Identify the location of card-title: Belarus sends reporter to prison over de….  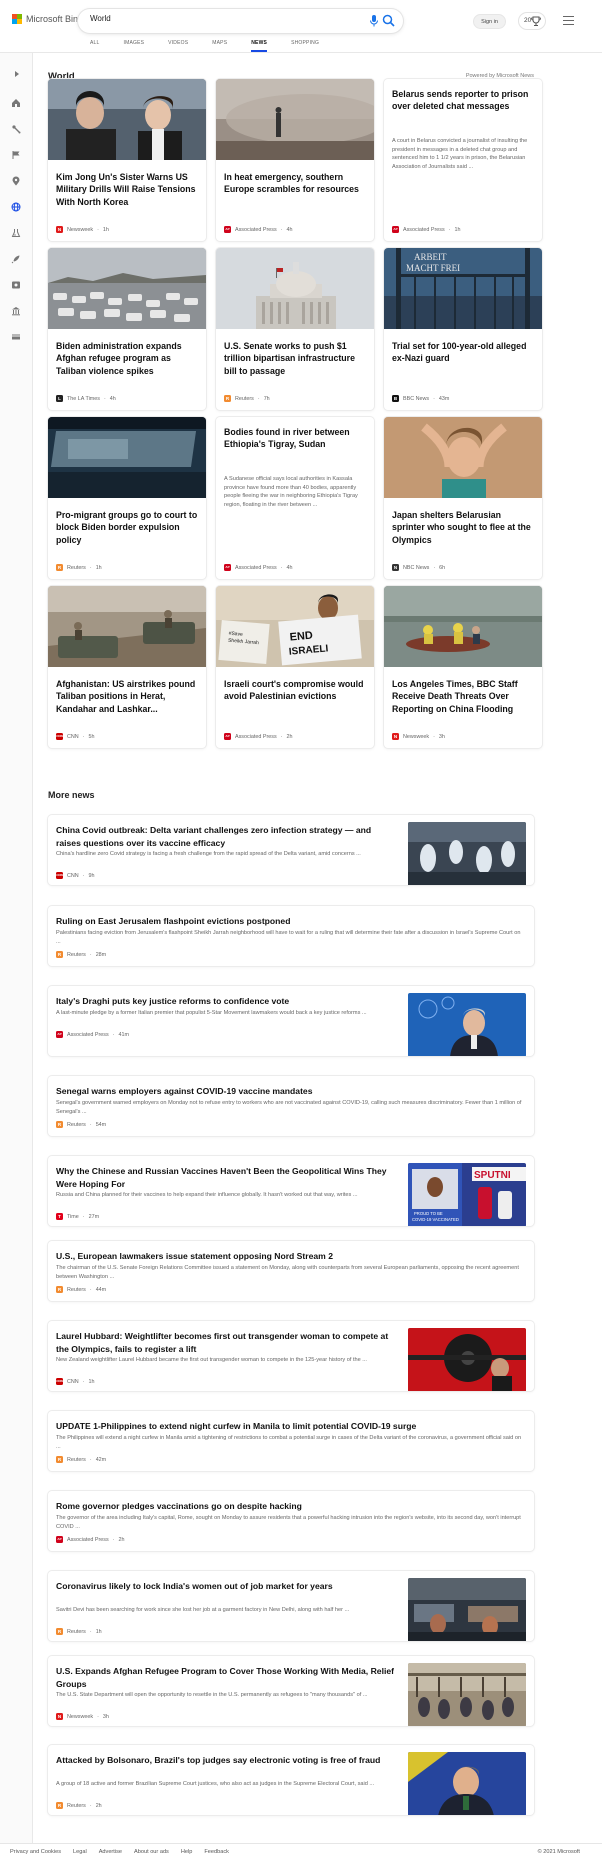
(463, 100).